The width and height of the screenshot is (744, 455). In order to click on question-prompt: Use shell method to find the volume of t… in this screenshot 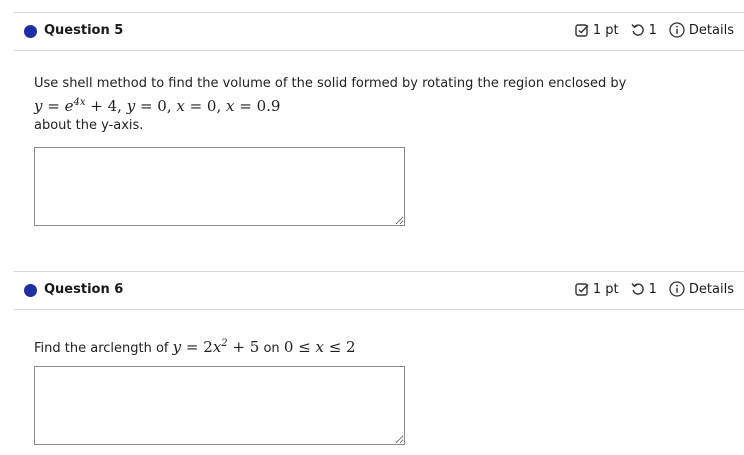, I will do `click(330, 104)`.